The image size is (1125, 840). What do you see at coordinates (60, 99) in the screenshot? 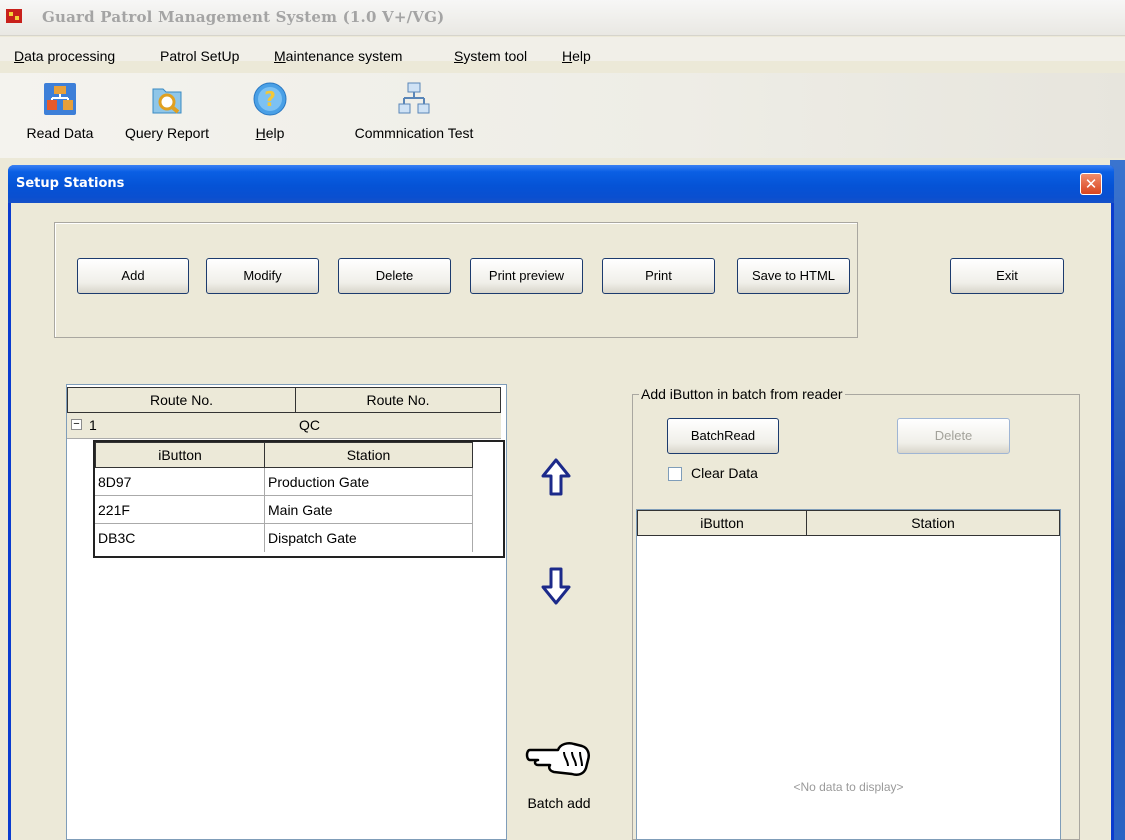
I see `read-data-icon` at bounding box center [60, 99].